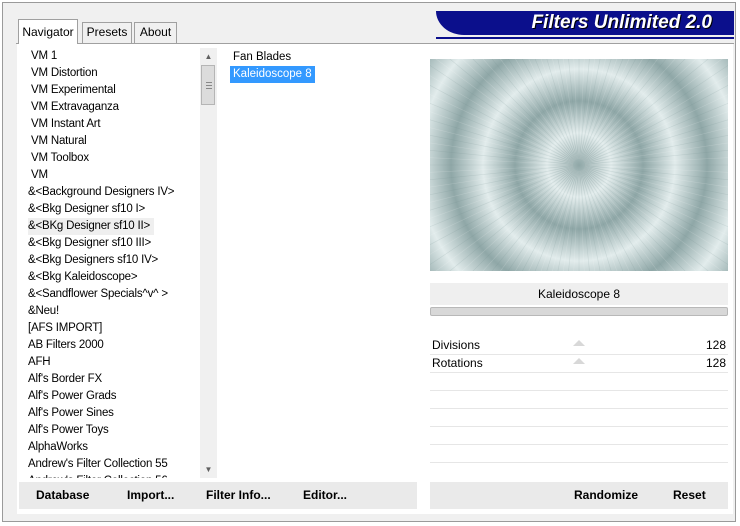 This screenshot has height=526, width=740. I want to click on reset-button: Reset, so click(689, 495).